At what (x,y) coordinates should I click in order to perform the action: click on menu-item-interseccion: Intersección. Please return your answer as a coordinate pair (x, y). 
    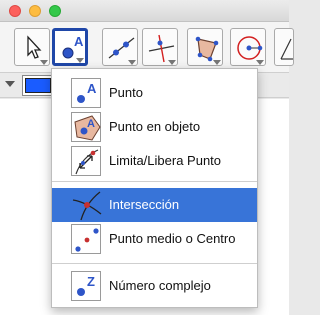
    Looking at the image, I should click on (154, 205).